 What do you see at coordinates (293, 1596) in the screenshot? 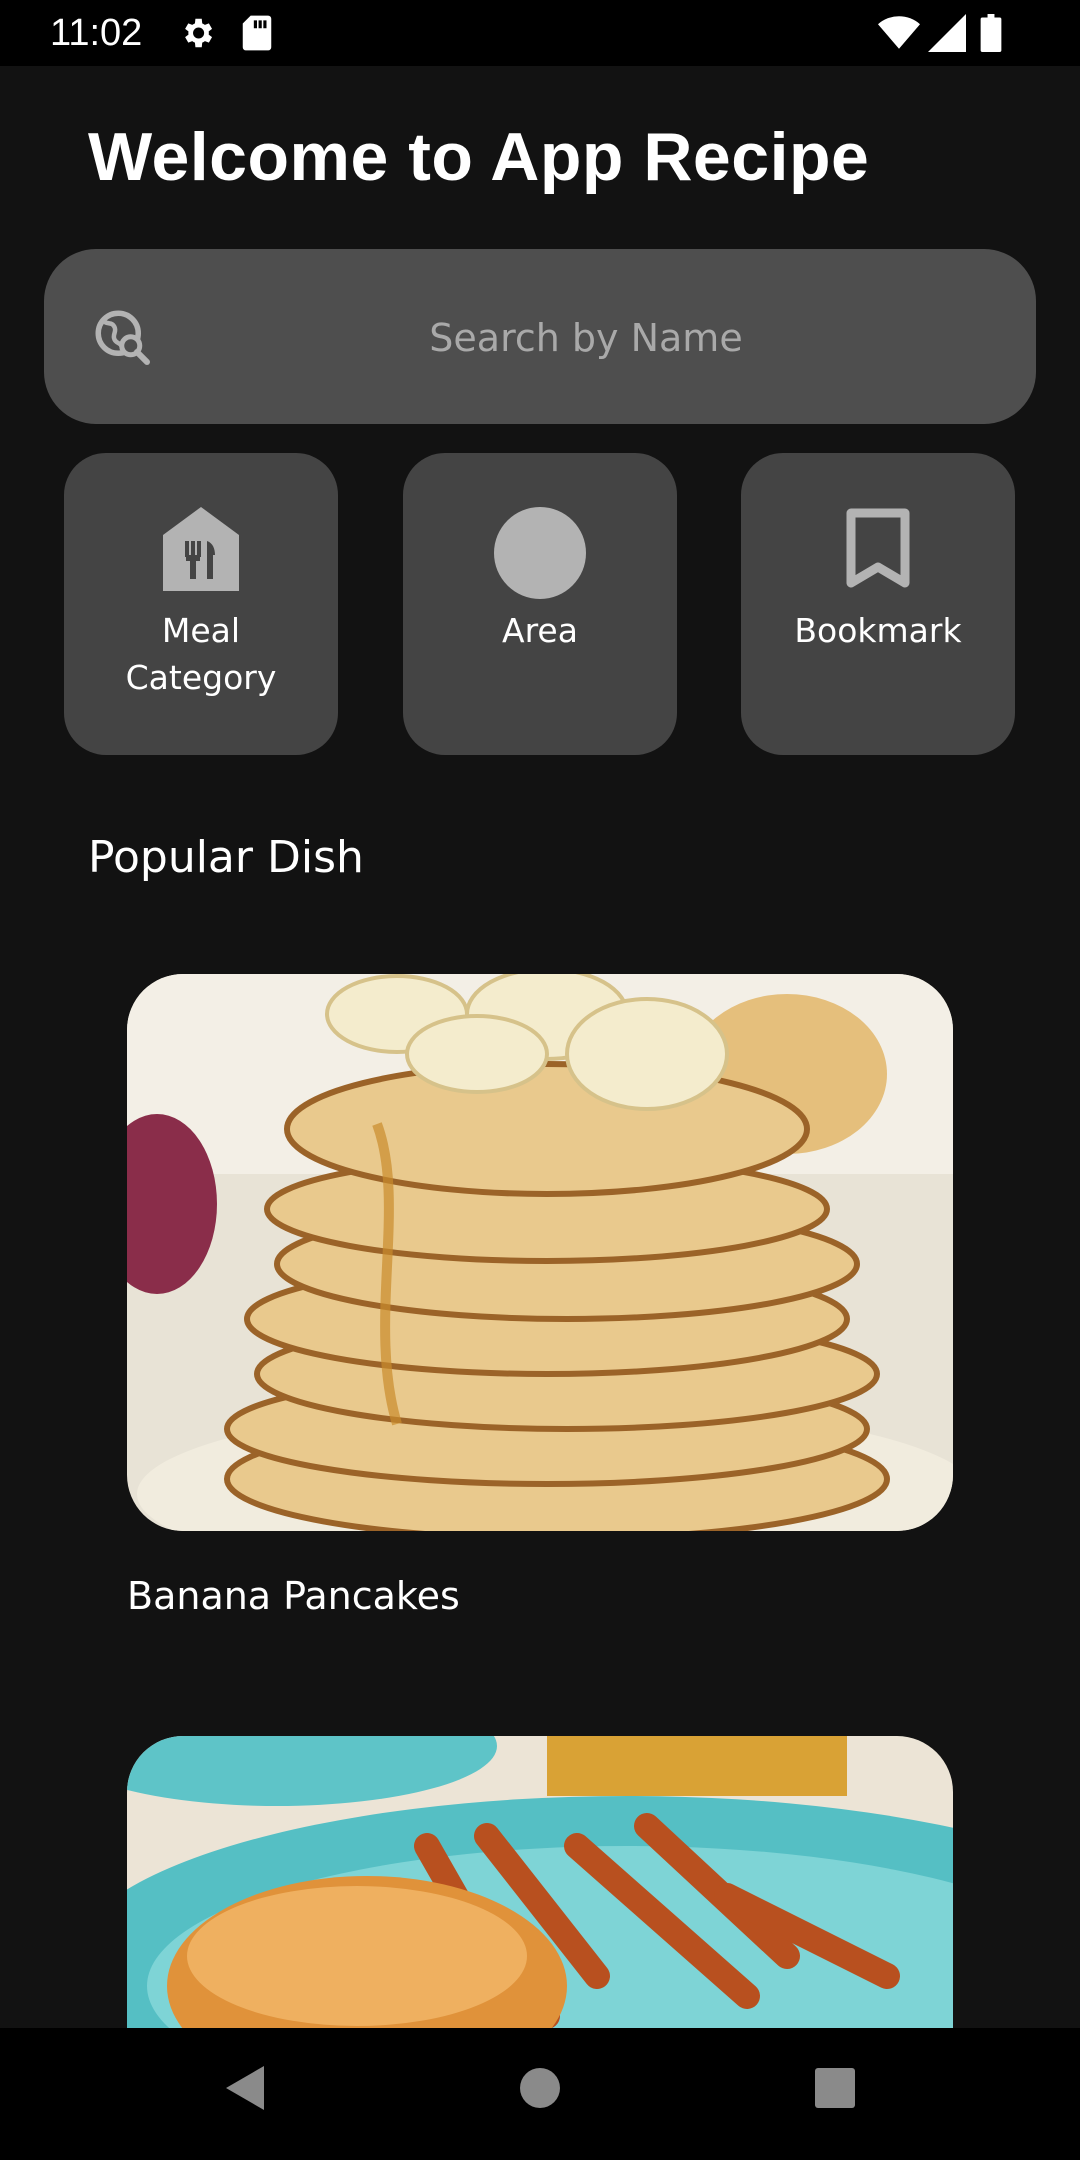
I see `dish-name: Banana Pancakes` at bounding box center [293, 1596].